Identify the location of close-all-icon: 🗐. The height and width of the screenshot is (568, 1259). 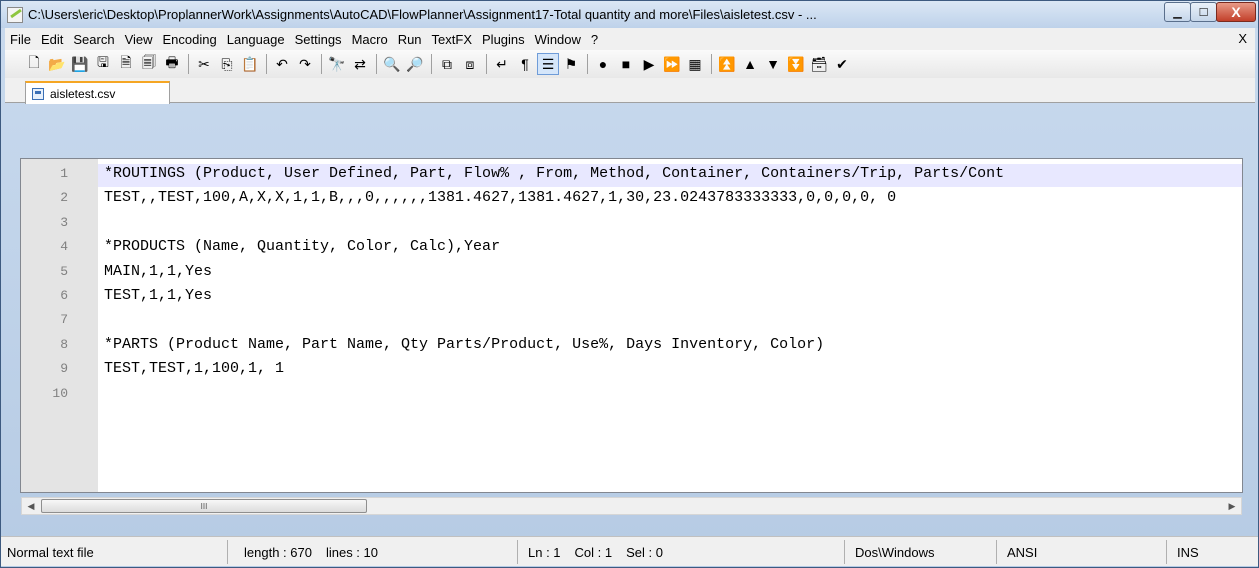
(149, 64).